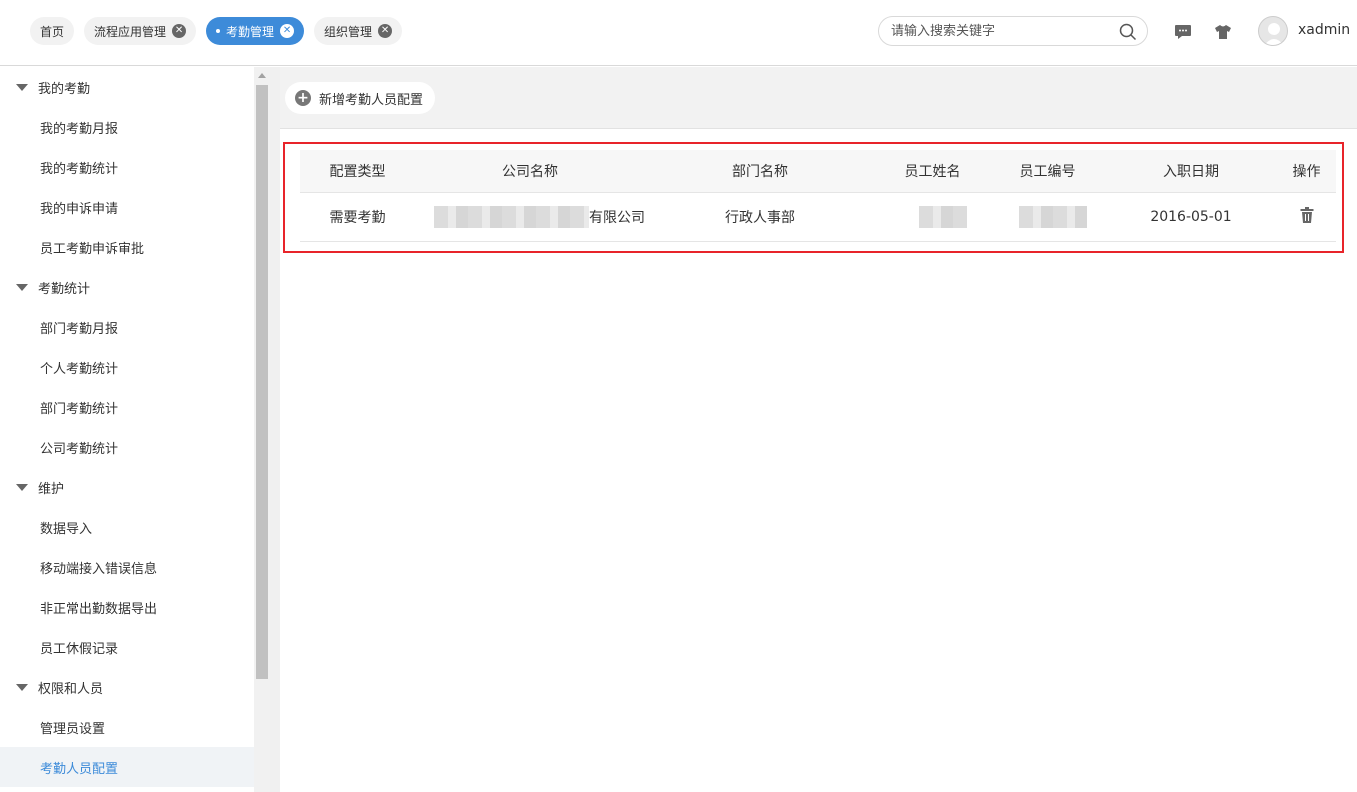  Describe the element at coordinates (1191, 216) in the screenshot. I see `cell-hire-date: 2016-05-01` at that location.